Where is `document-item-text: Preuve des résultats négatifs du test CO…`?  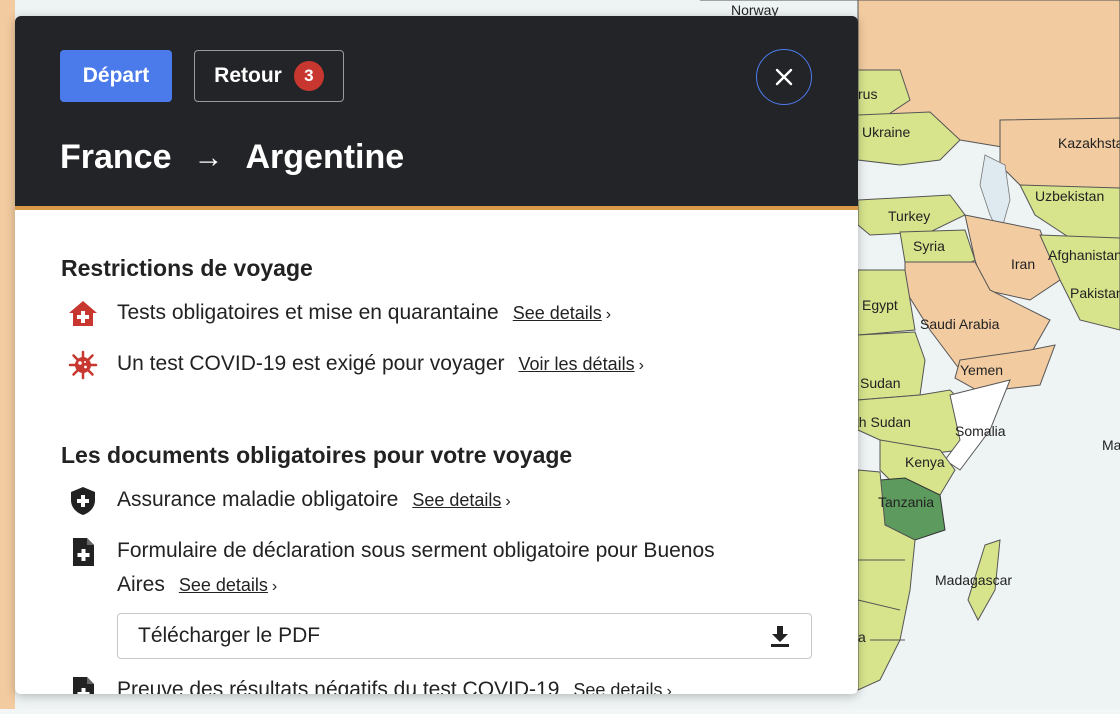
document-item-text: Preuve des résultats négatifs du test CO… is located at coordinates (338, 686).